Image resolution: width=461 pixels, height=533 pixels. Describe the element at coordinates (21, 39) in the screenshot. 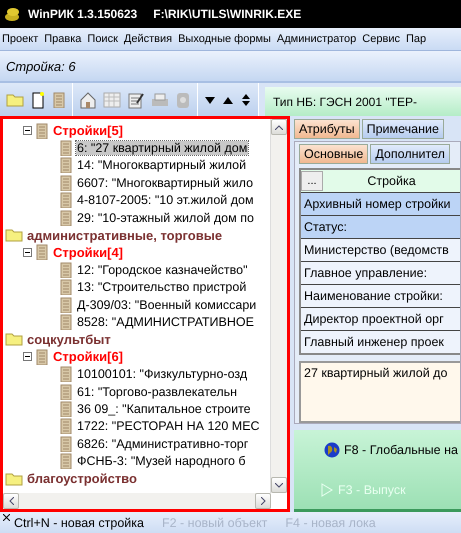

I see `menu-item: Проект` at that location.